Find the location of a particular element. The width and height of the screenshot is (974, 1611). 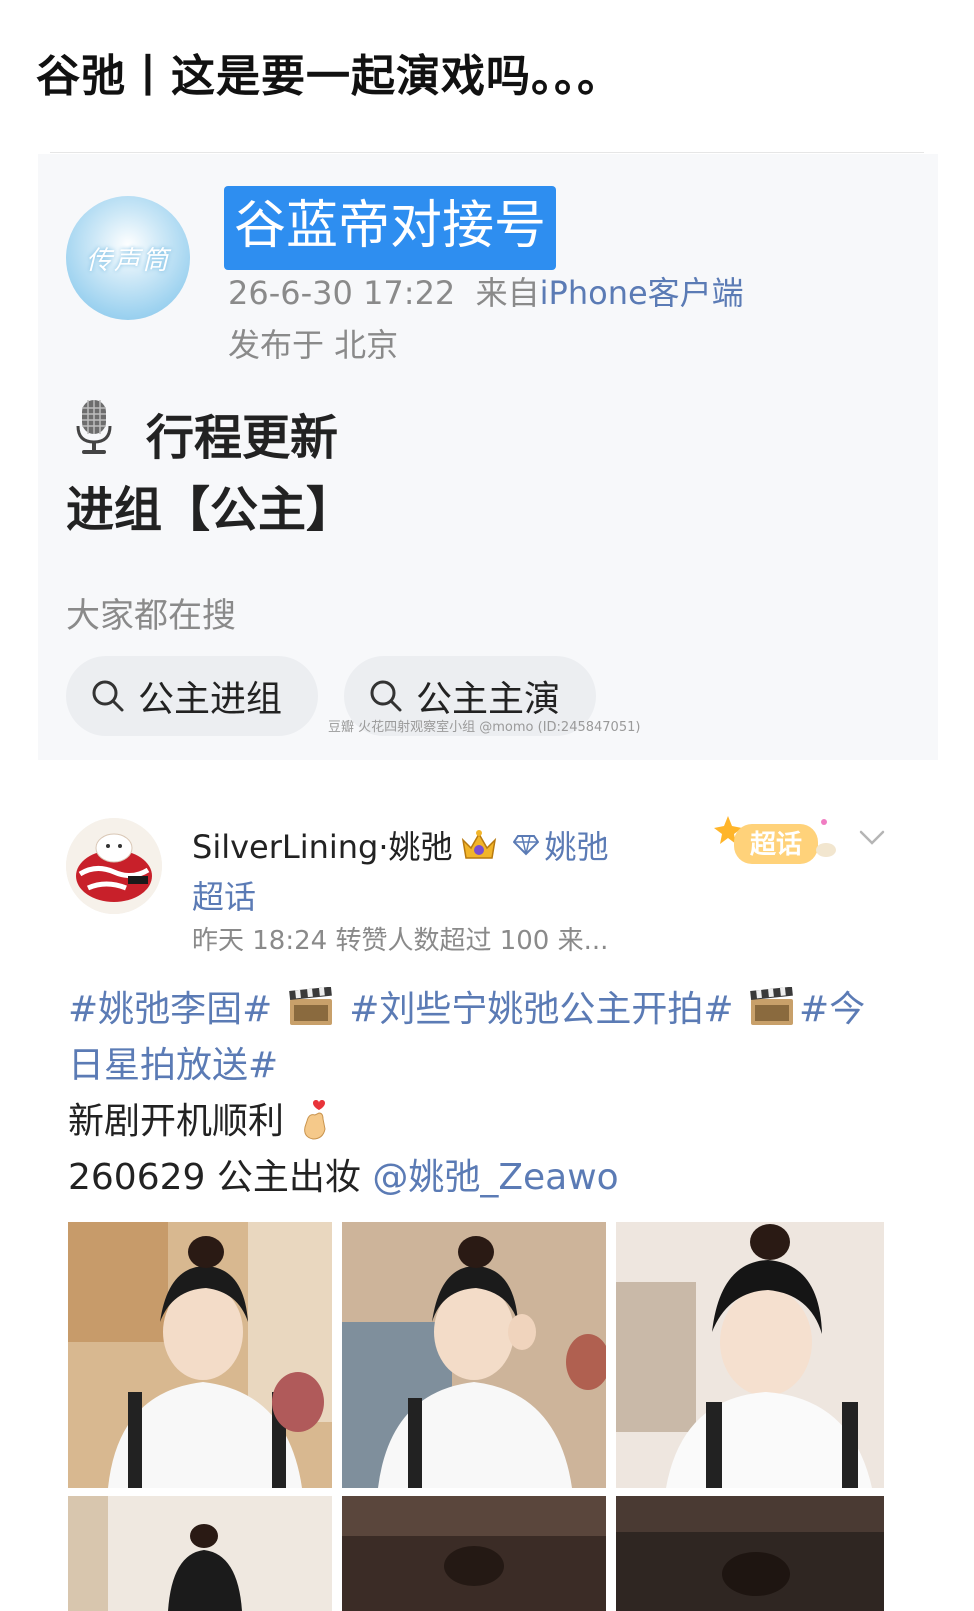

watermark: 豆瓣 火花四射观察室小组 @momo (ID:245847051) is located at coordinates (484, 727).